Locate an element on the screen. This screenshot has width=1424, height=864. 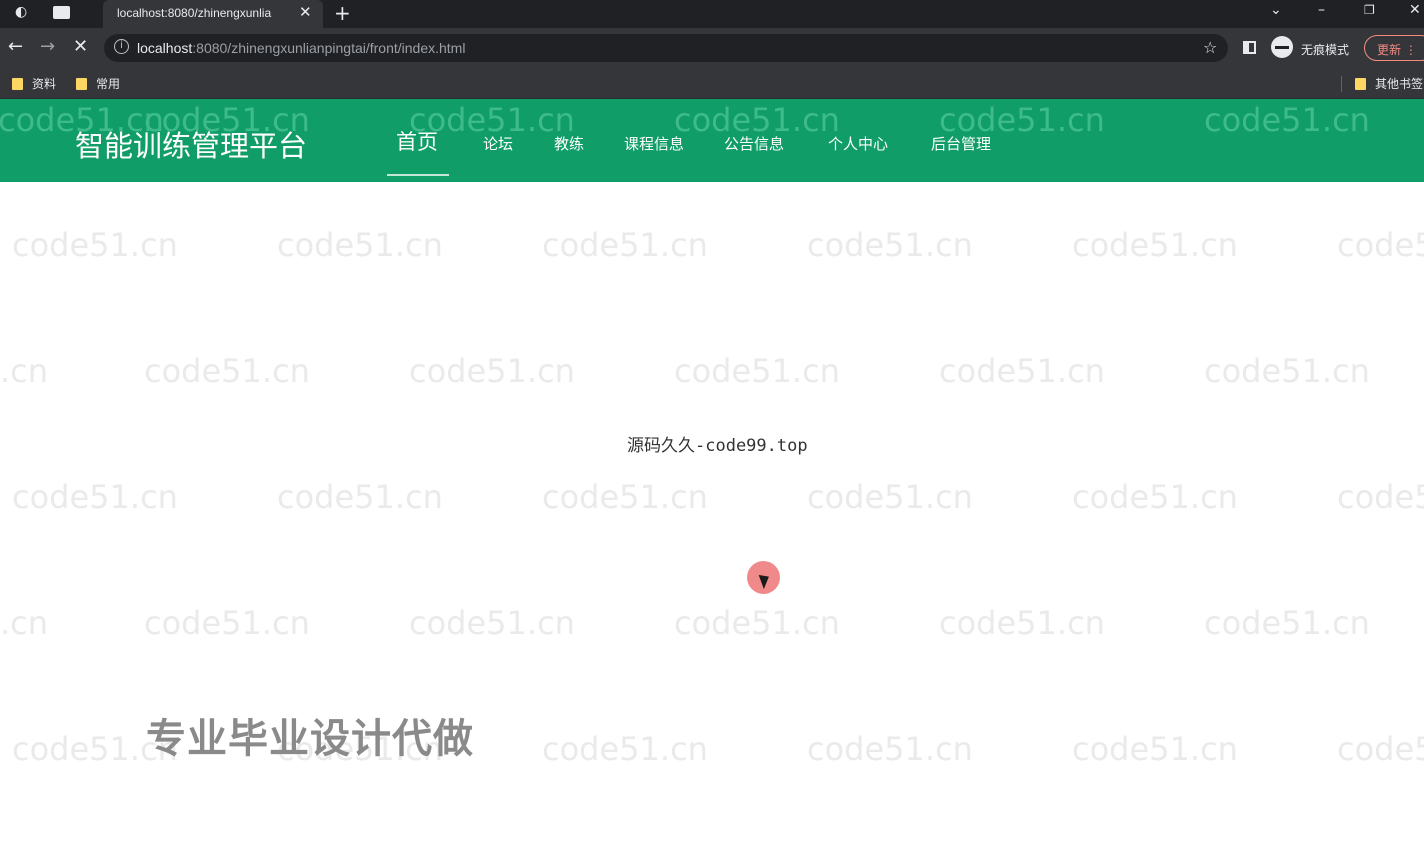
nav-item-announcements: 公告信息 is located at coordinates (754, 143).